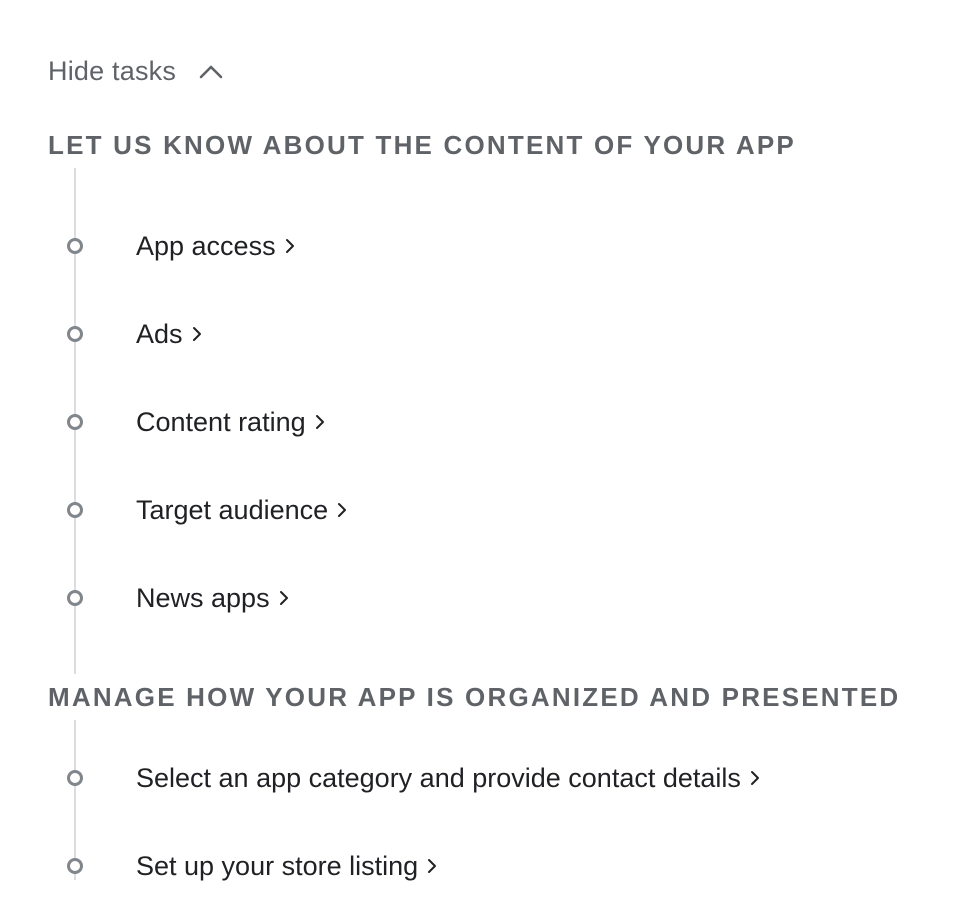 Image resolution: width=964 pixels, height=916 pixels. What do you see at coordinates (211, 72) in the screenshot?
I see `chevron-up-icon` at bounding box center [211, 72].